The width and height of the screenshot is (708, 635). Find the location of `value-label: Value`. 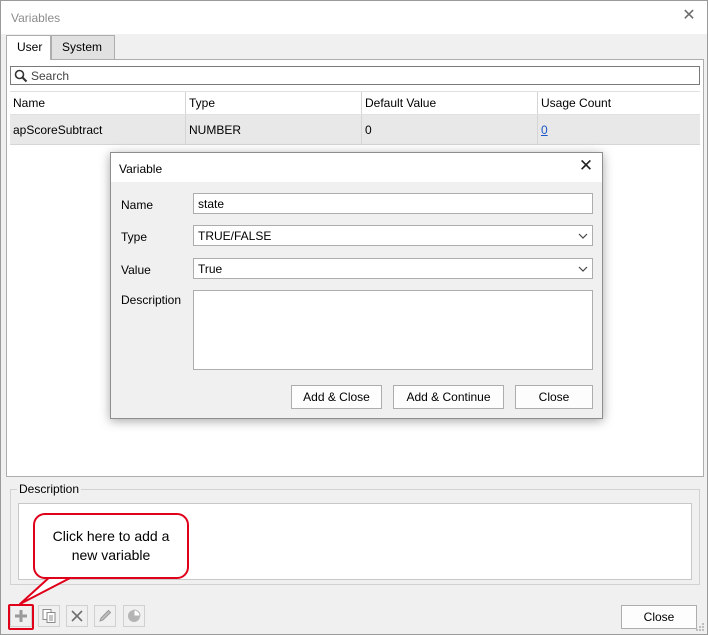

value-label: Value is located at coordinates (136, 270).